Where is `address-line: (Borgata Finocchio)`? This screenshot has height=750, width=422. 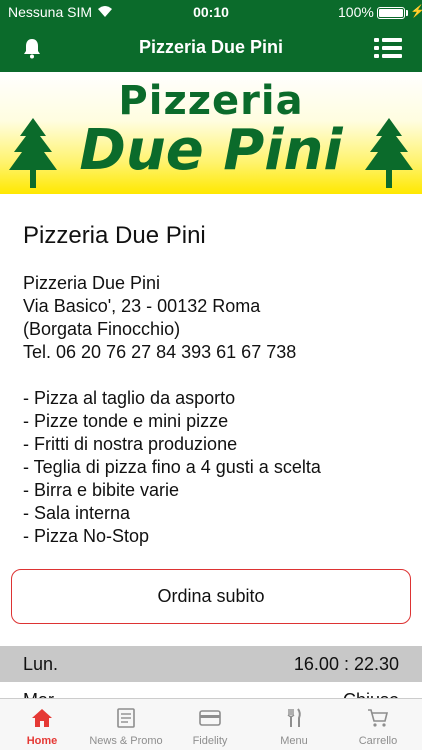 address-line: (Borgata Finocchio) is located at coordinates (102, 329).